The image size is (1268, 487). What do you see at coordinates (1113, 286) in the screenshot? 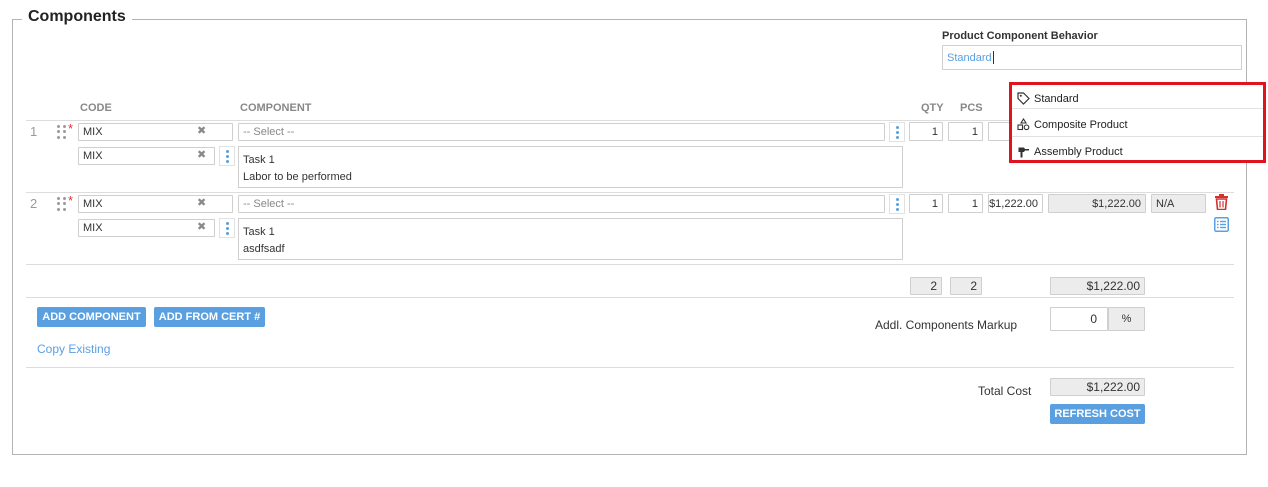
I see `amount-total-value: $1,222.00` at bounding box center [1113, 286].